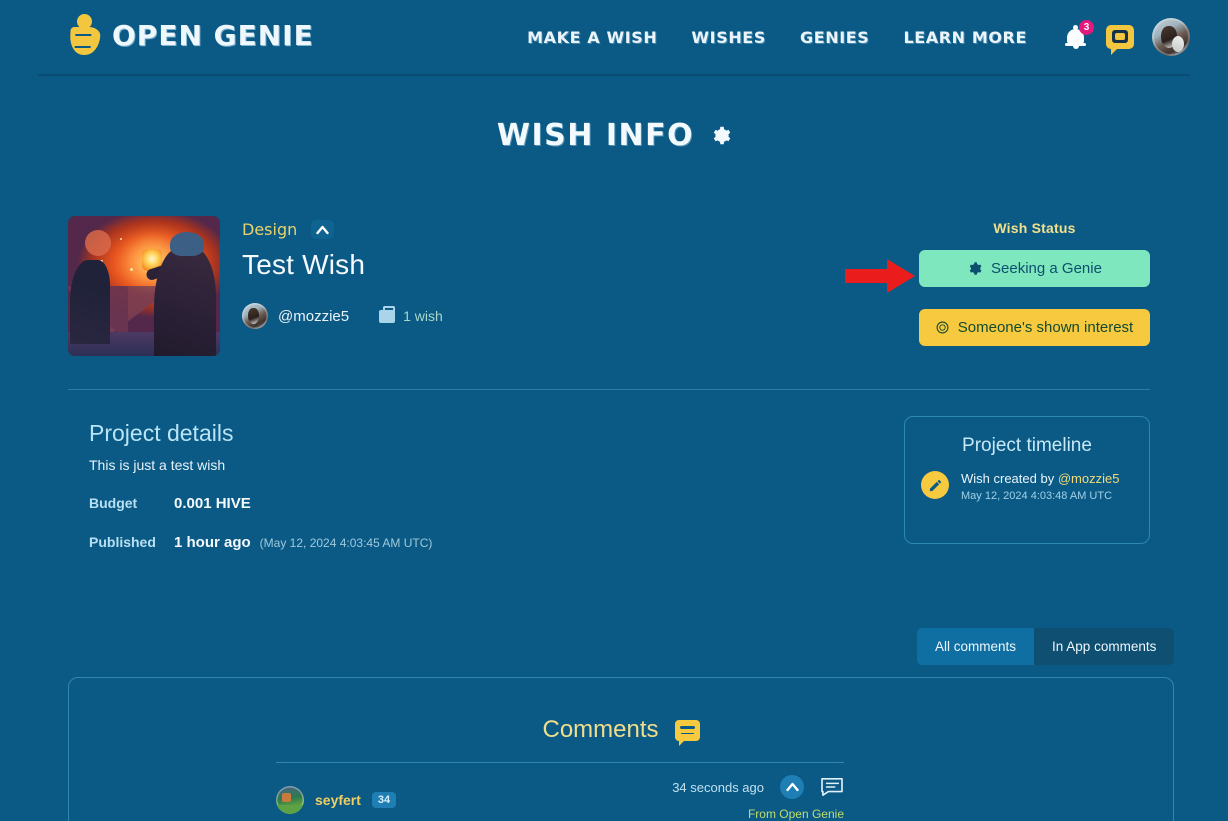 The height and width of the screenshot is (821, 1228). What do you see at coordinates (304, 264) in the screenshot?
I see `wish-title: Test Wish` at bounding box center [304, 264].